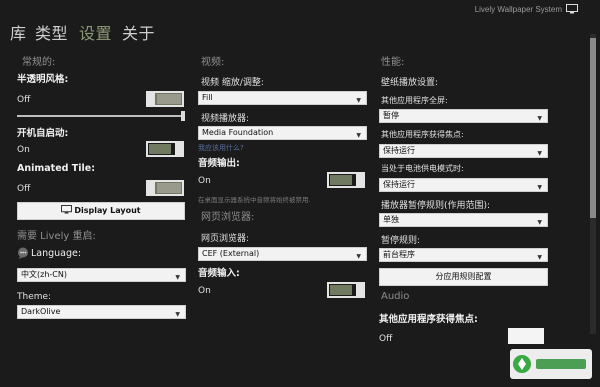  I want to click on battery-value: 保持运行, so click(399, 184).